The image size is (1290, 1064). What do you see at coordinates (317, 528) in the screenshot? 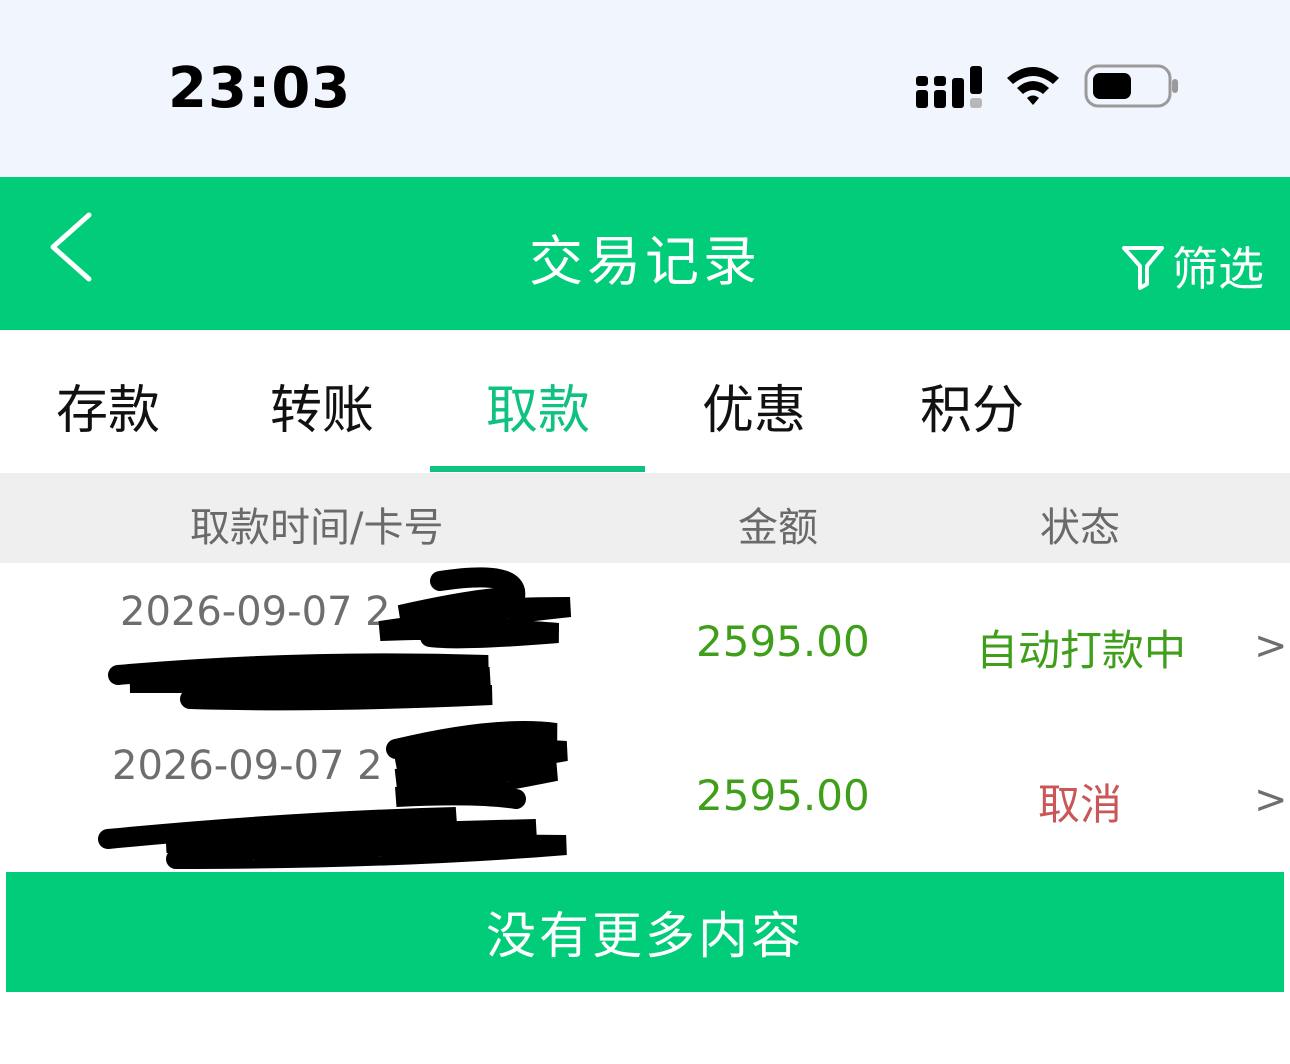
I see `header-time-card: 取款时间/卡号` at bounding box center [317, 528].